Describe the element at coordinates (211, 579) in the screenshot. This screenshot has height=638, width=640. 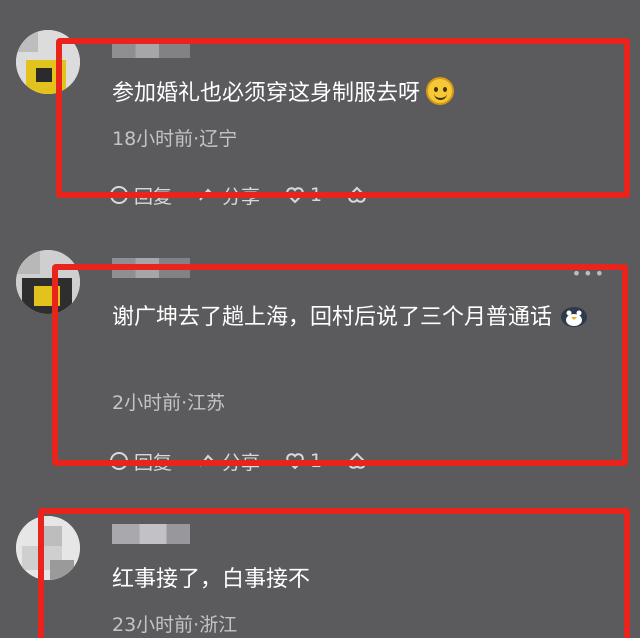
I see `comment-text: 红事接了，白事接不` at that location.